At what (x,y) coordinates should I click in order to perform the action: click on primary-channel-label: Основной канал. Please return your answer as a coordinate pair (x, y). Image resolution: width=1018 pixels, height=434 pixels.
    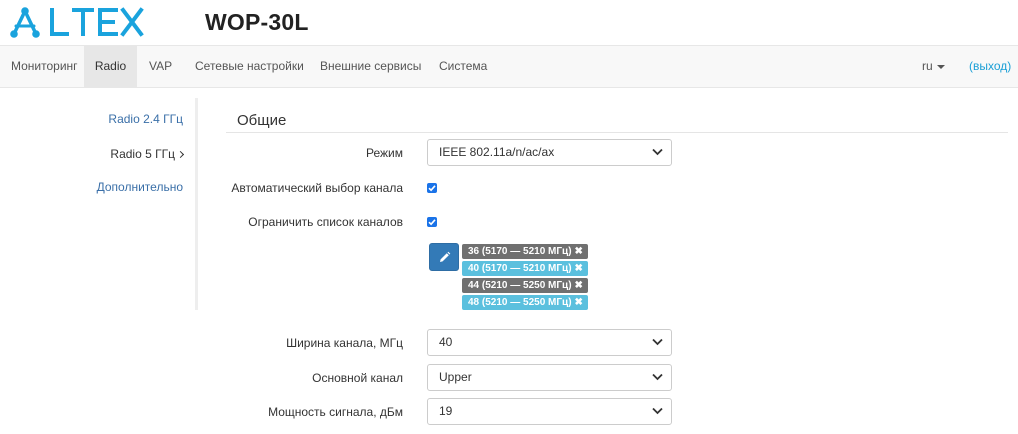
    Looking at the image, I should click on (357, 378).